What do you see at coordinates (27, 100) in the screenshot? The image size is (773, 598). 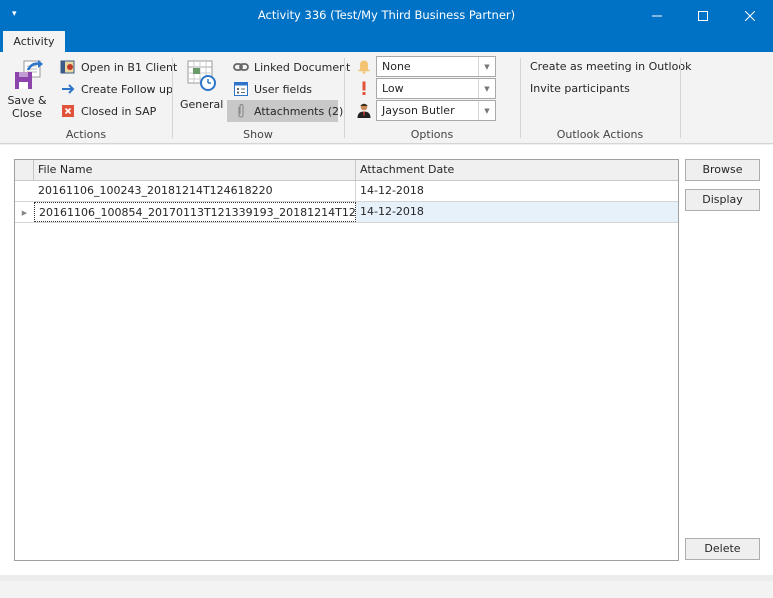 I see `save-close-label-line1: Save &` at bounding box center [27, 100].